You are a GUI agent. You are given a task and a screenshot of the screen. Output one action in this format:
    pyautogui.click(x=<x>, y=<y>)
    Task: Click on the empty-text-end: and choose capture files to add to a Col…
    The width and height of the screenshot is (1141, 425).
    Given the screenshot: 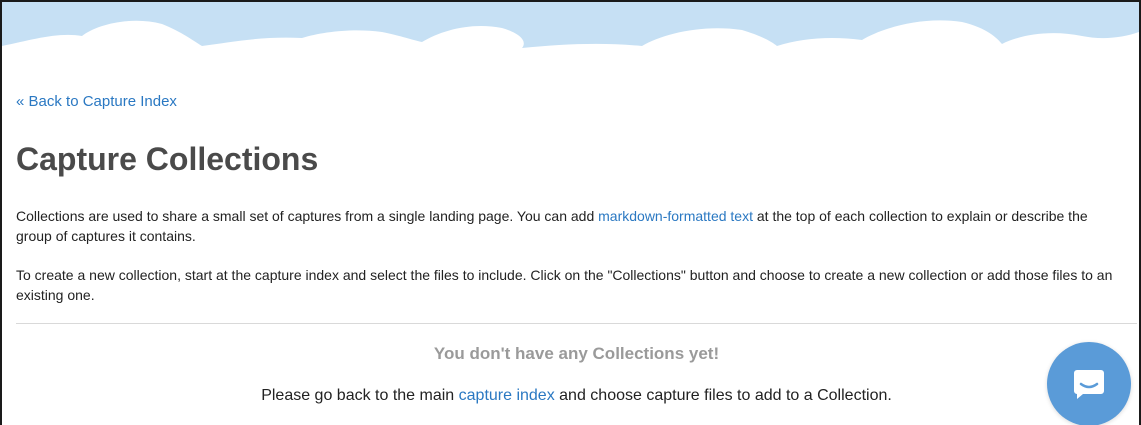 What is the action you would take?
    pyautogui.click(x=723, y=395)
    